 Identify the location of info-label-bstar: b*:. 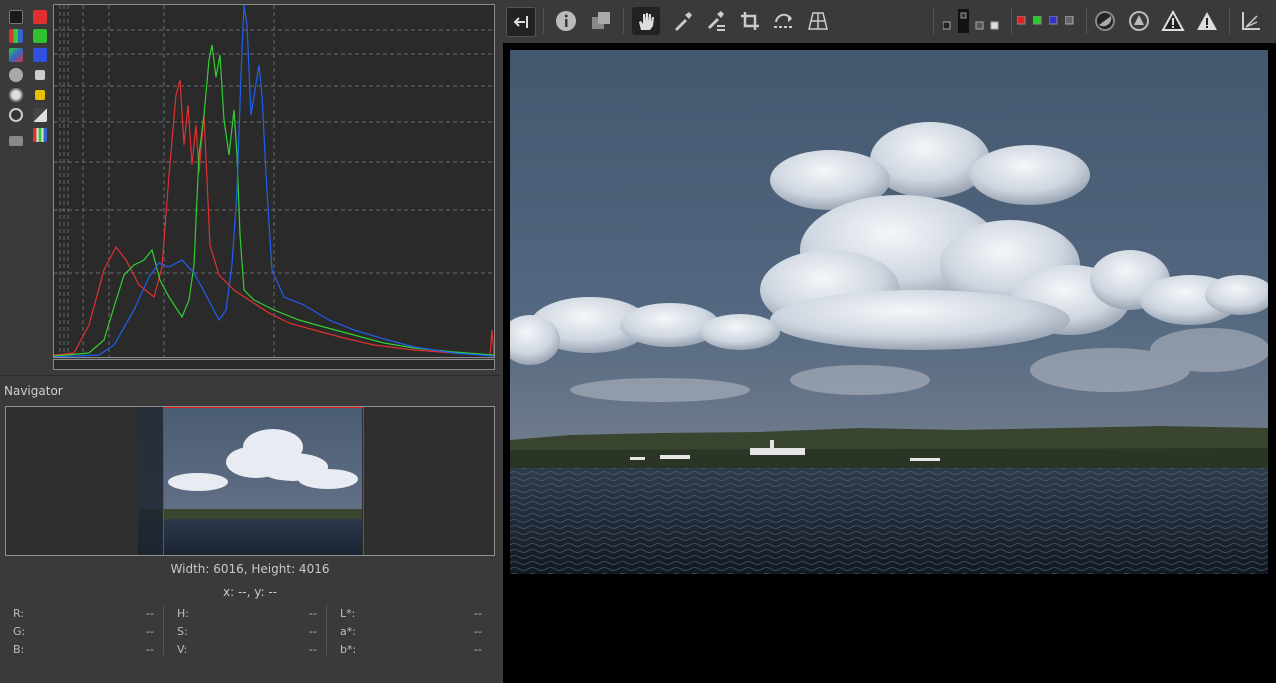
(348, 649).